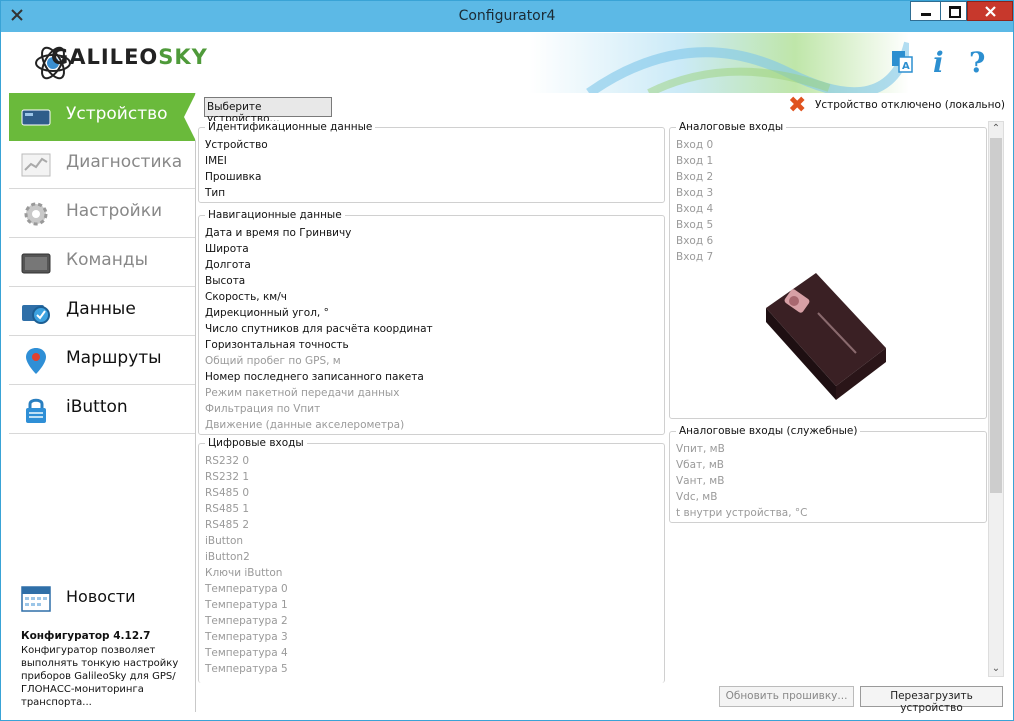  Describe the element at coordinates (996, 669) in the screenshot. I see `chevron-down-icon: ⌄` at that location.